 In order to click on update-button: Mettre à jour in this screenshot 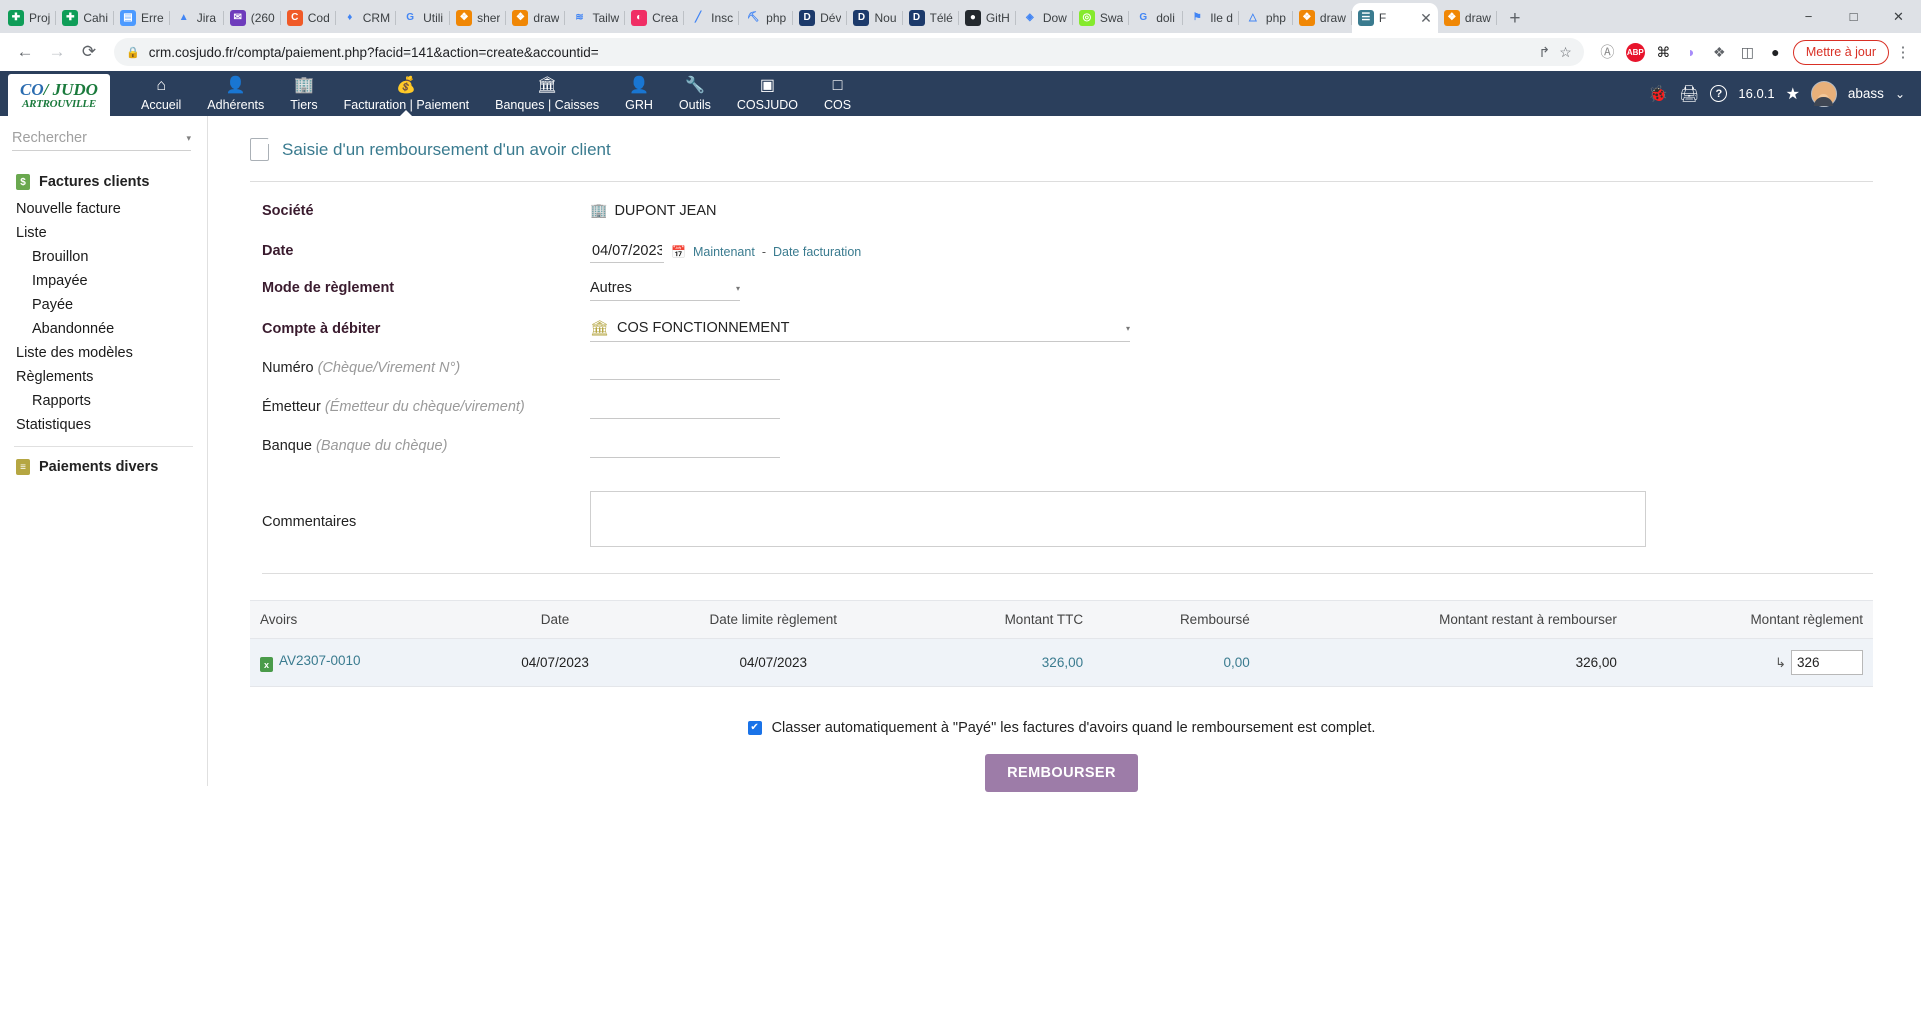, I will do `click(1840, 52)`.